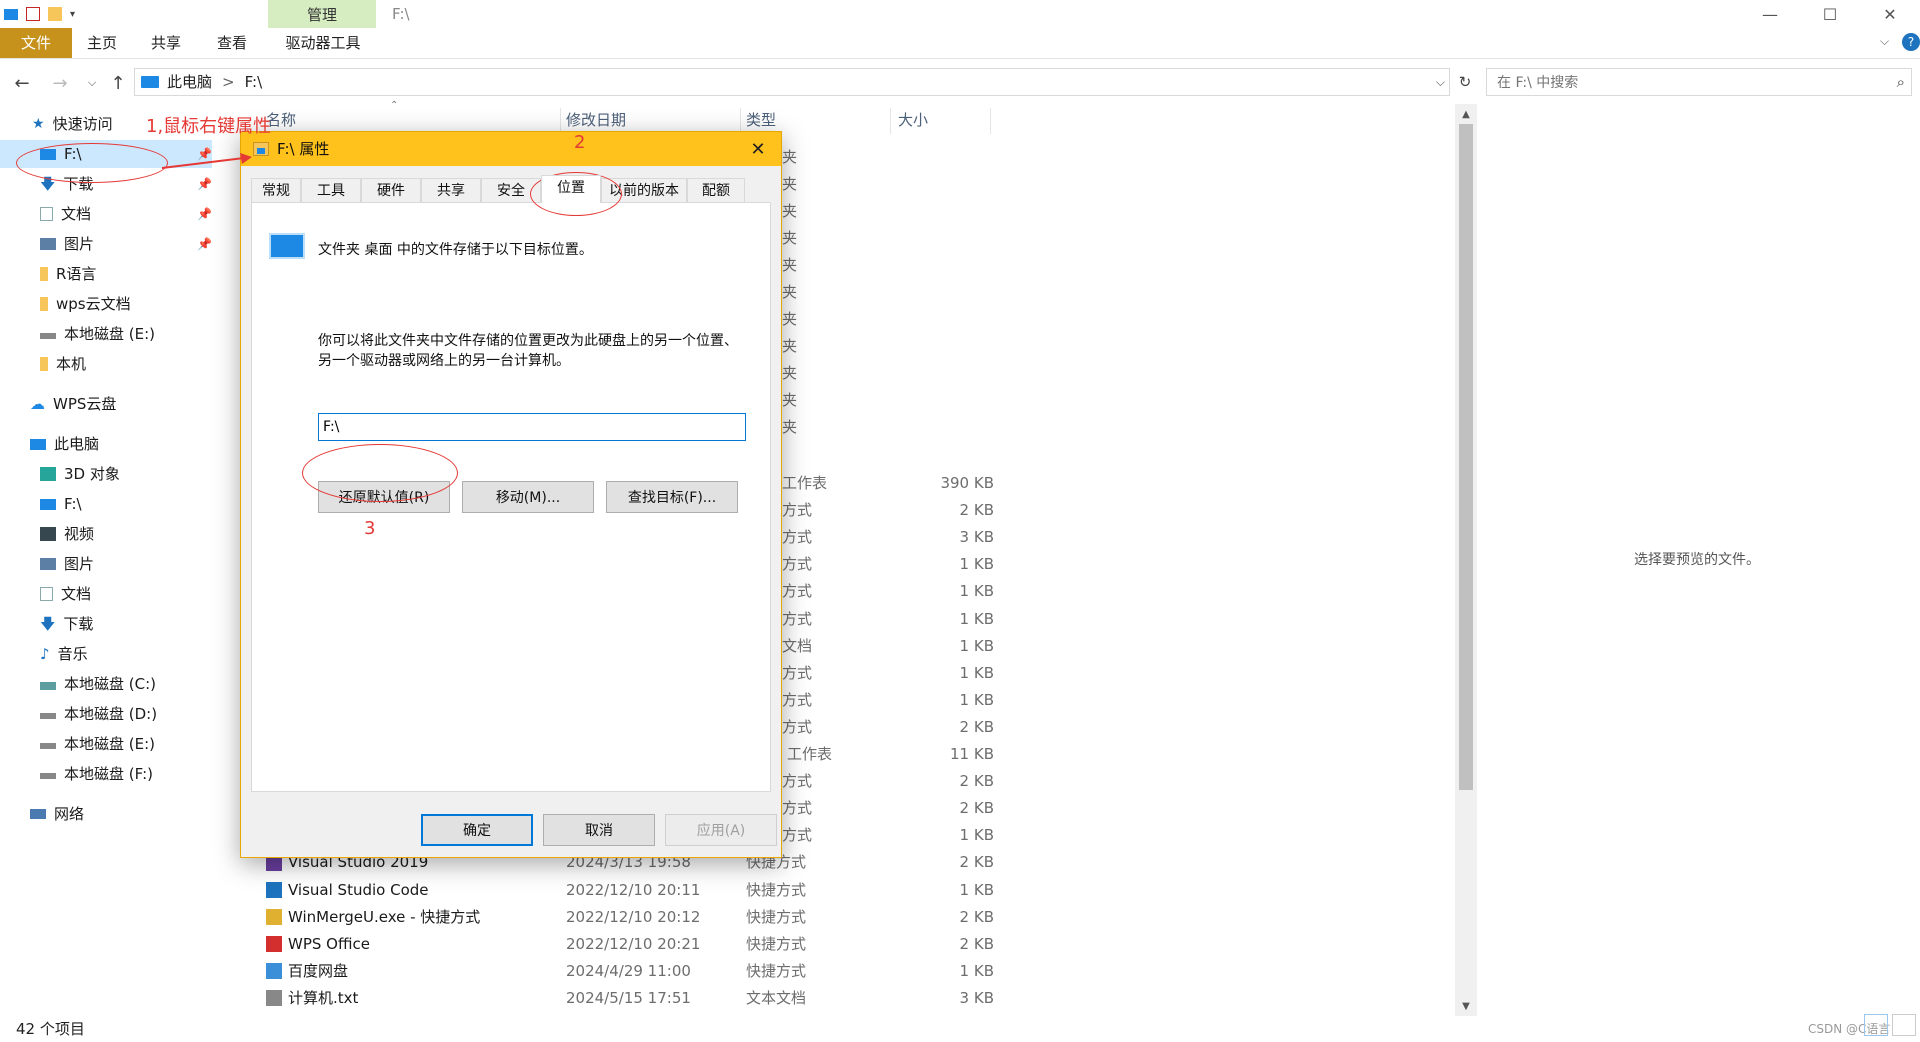 This screenshot has height=1042, width=1920. I want to click on file-date: 2022/12/10 20:11, so click(633, 889).